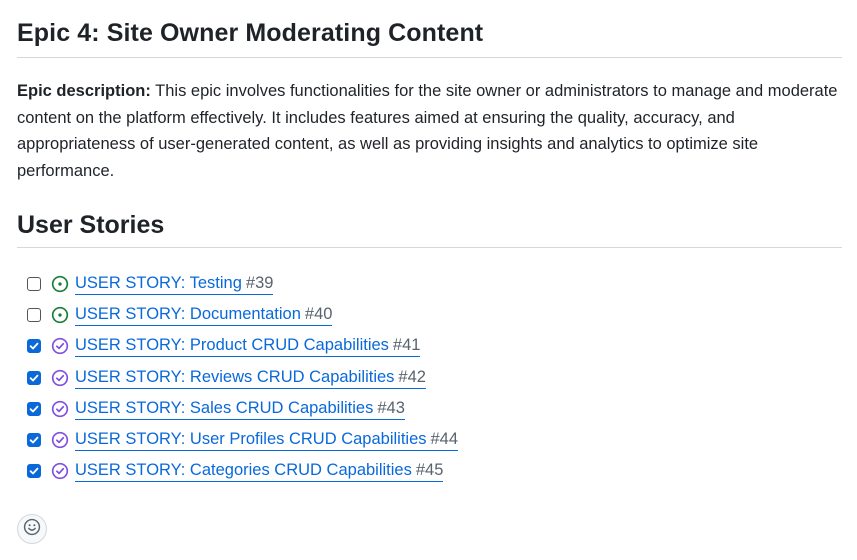  I want to click on epic-title: Epic 4: Site Owner Moderating Content, so click(429, 29).